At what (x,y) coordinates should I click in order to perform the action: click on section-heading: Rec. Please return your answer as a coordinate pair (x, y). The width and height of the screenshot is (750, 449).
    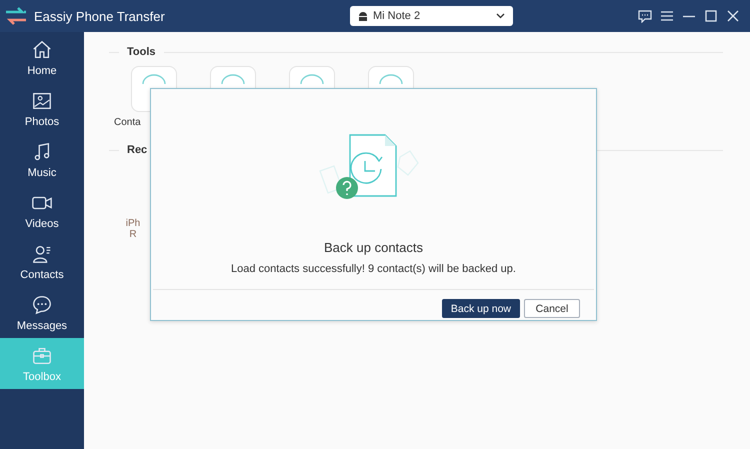
    Looking at the image, I should click on (137, 150).